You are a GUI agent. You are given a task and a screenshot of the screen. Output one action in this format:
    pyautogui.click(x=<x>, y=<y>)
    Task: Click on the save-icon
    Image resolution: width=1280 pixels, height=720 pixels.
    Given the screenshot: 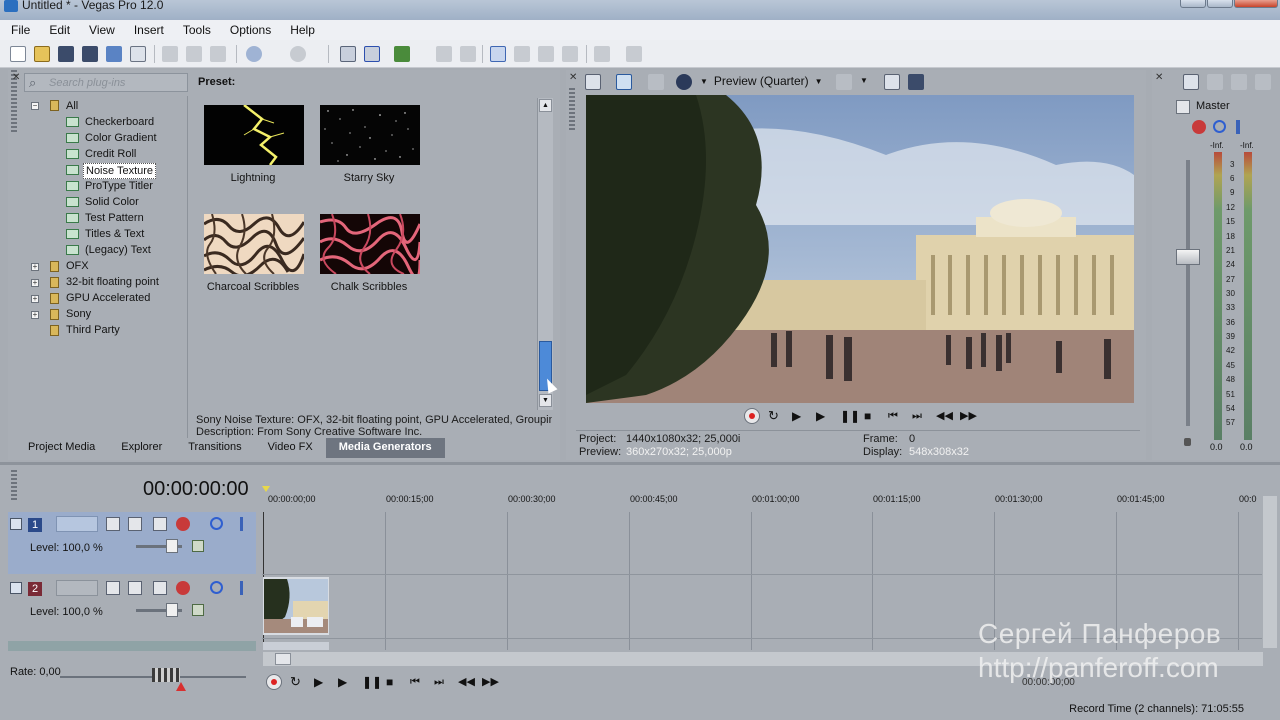 What is the action you would take?
    pyautogui.click(x=66, y=54)
    